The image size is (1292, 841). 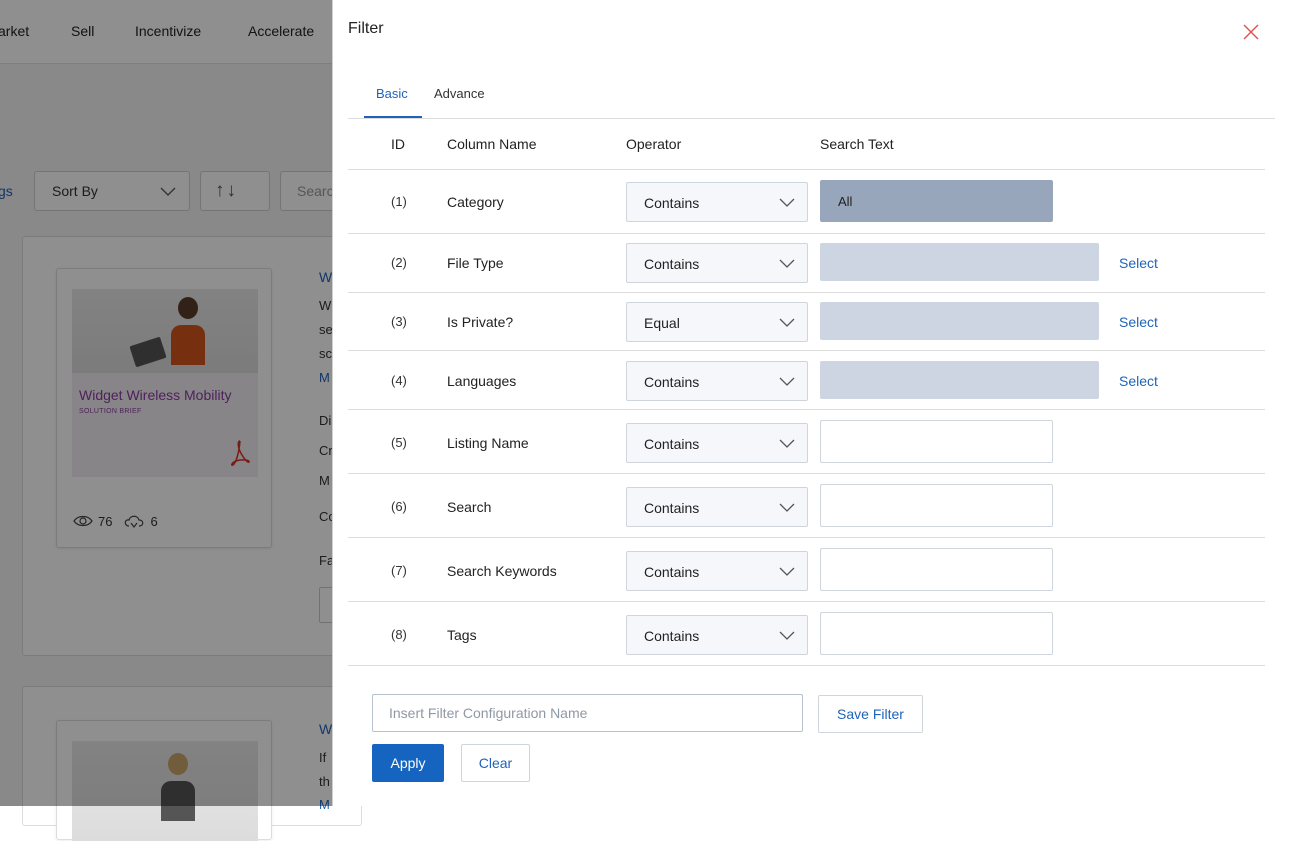 I want to click on row-id: (1), so click(x=399, y=201).